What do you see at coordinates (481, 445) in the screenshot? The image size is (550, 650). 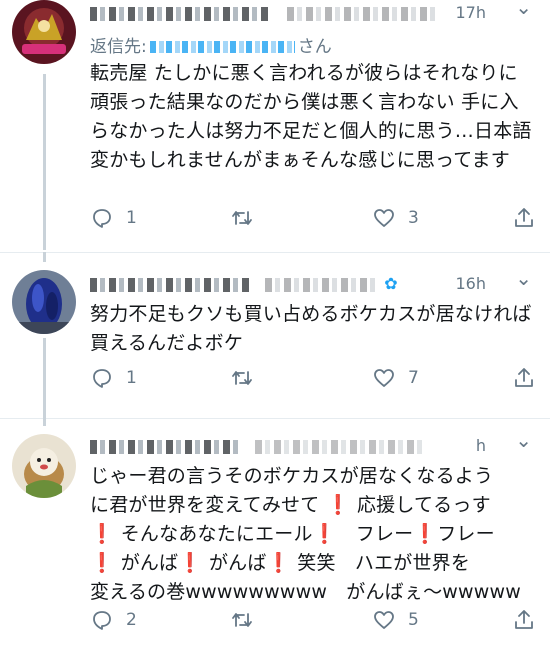 I see `tweet-timestamp: h` at bounding box center [481, 445].